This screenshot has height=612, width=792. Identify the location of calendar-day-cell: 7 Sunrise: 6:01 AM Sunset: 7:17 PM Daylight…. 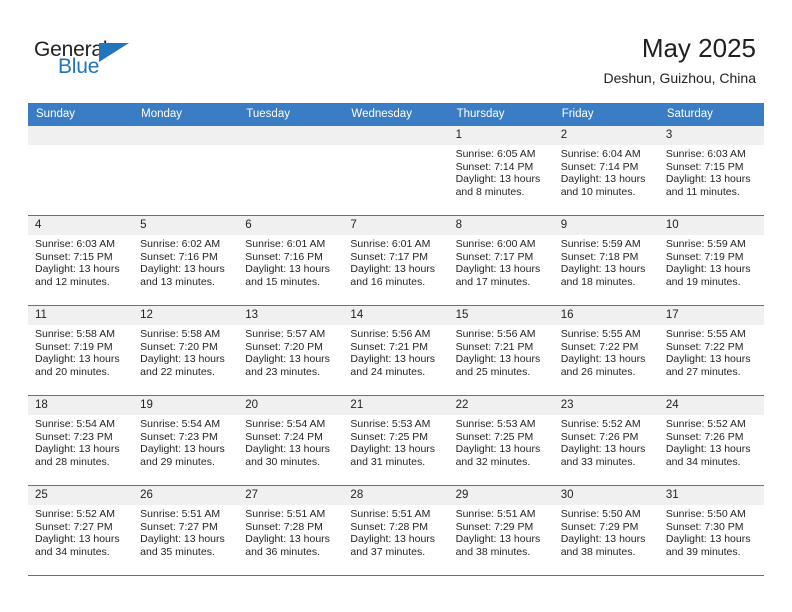
(396, 260).